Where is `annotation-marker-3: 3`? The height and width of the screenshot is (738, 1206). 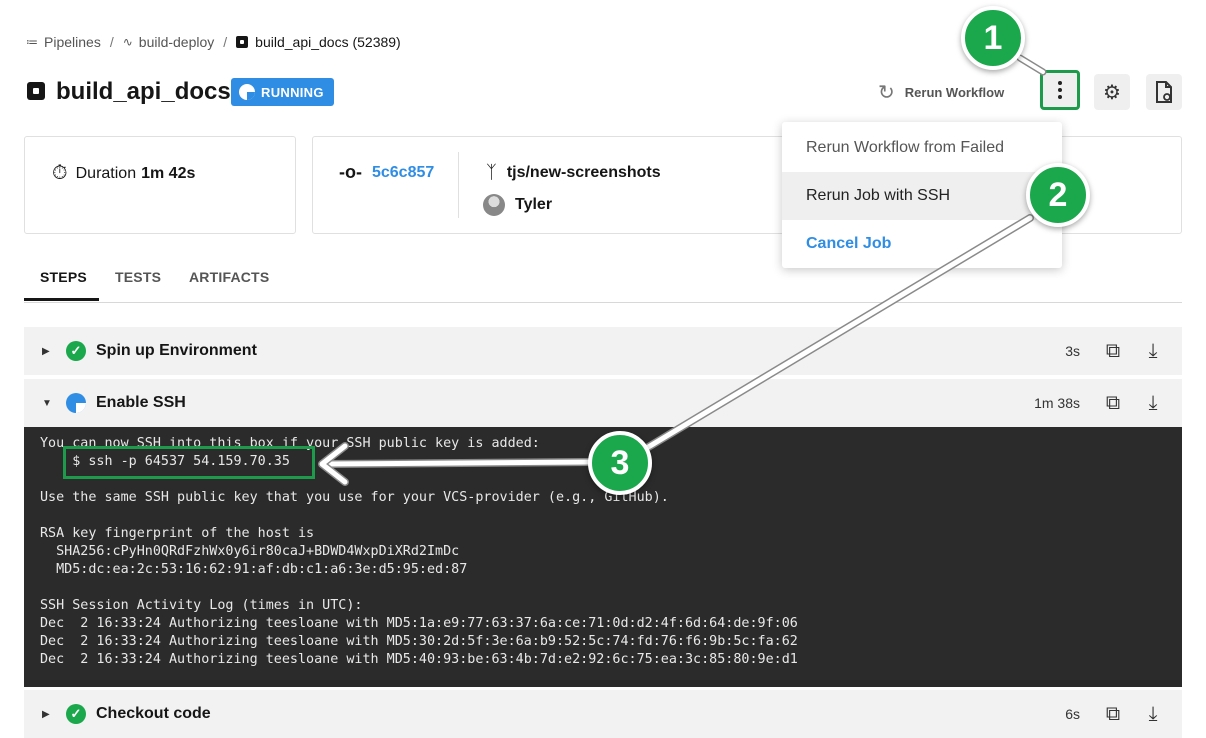 annotation-marker-3: 3 is located at coordinates (620, 463).